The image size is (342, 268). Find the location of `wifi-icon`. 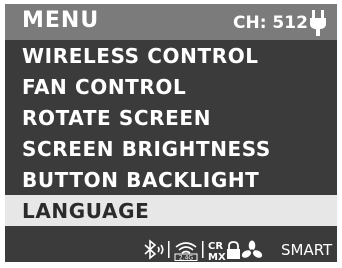

wifi-icon is located at coordinates (186, 248).